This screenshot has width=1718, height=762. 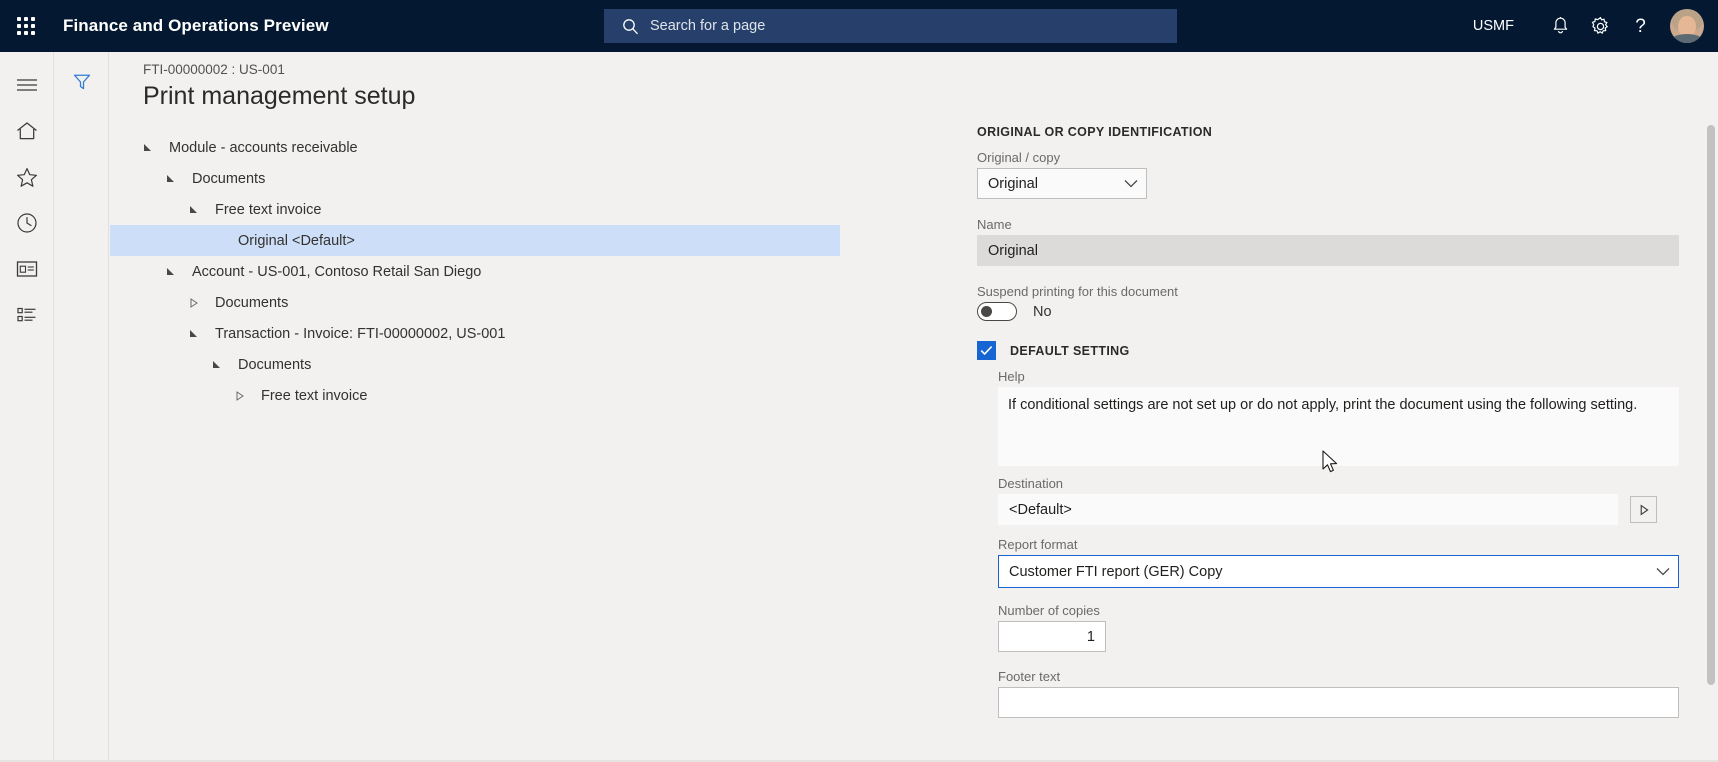 What do you see at coordinates (986, 311) in the screenshot?
I see `toggle-knob` at bounding box center [986, 311].